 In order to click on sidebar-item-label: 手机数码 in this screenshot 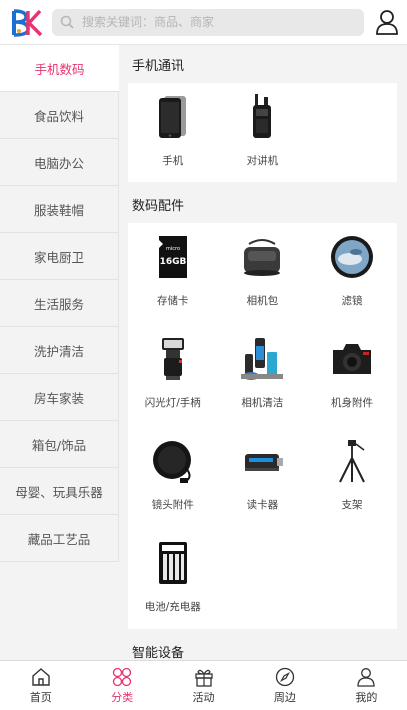, I will do `click(59, 69)`.